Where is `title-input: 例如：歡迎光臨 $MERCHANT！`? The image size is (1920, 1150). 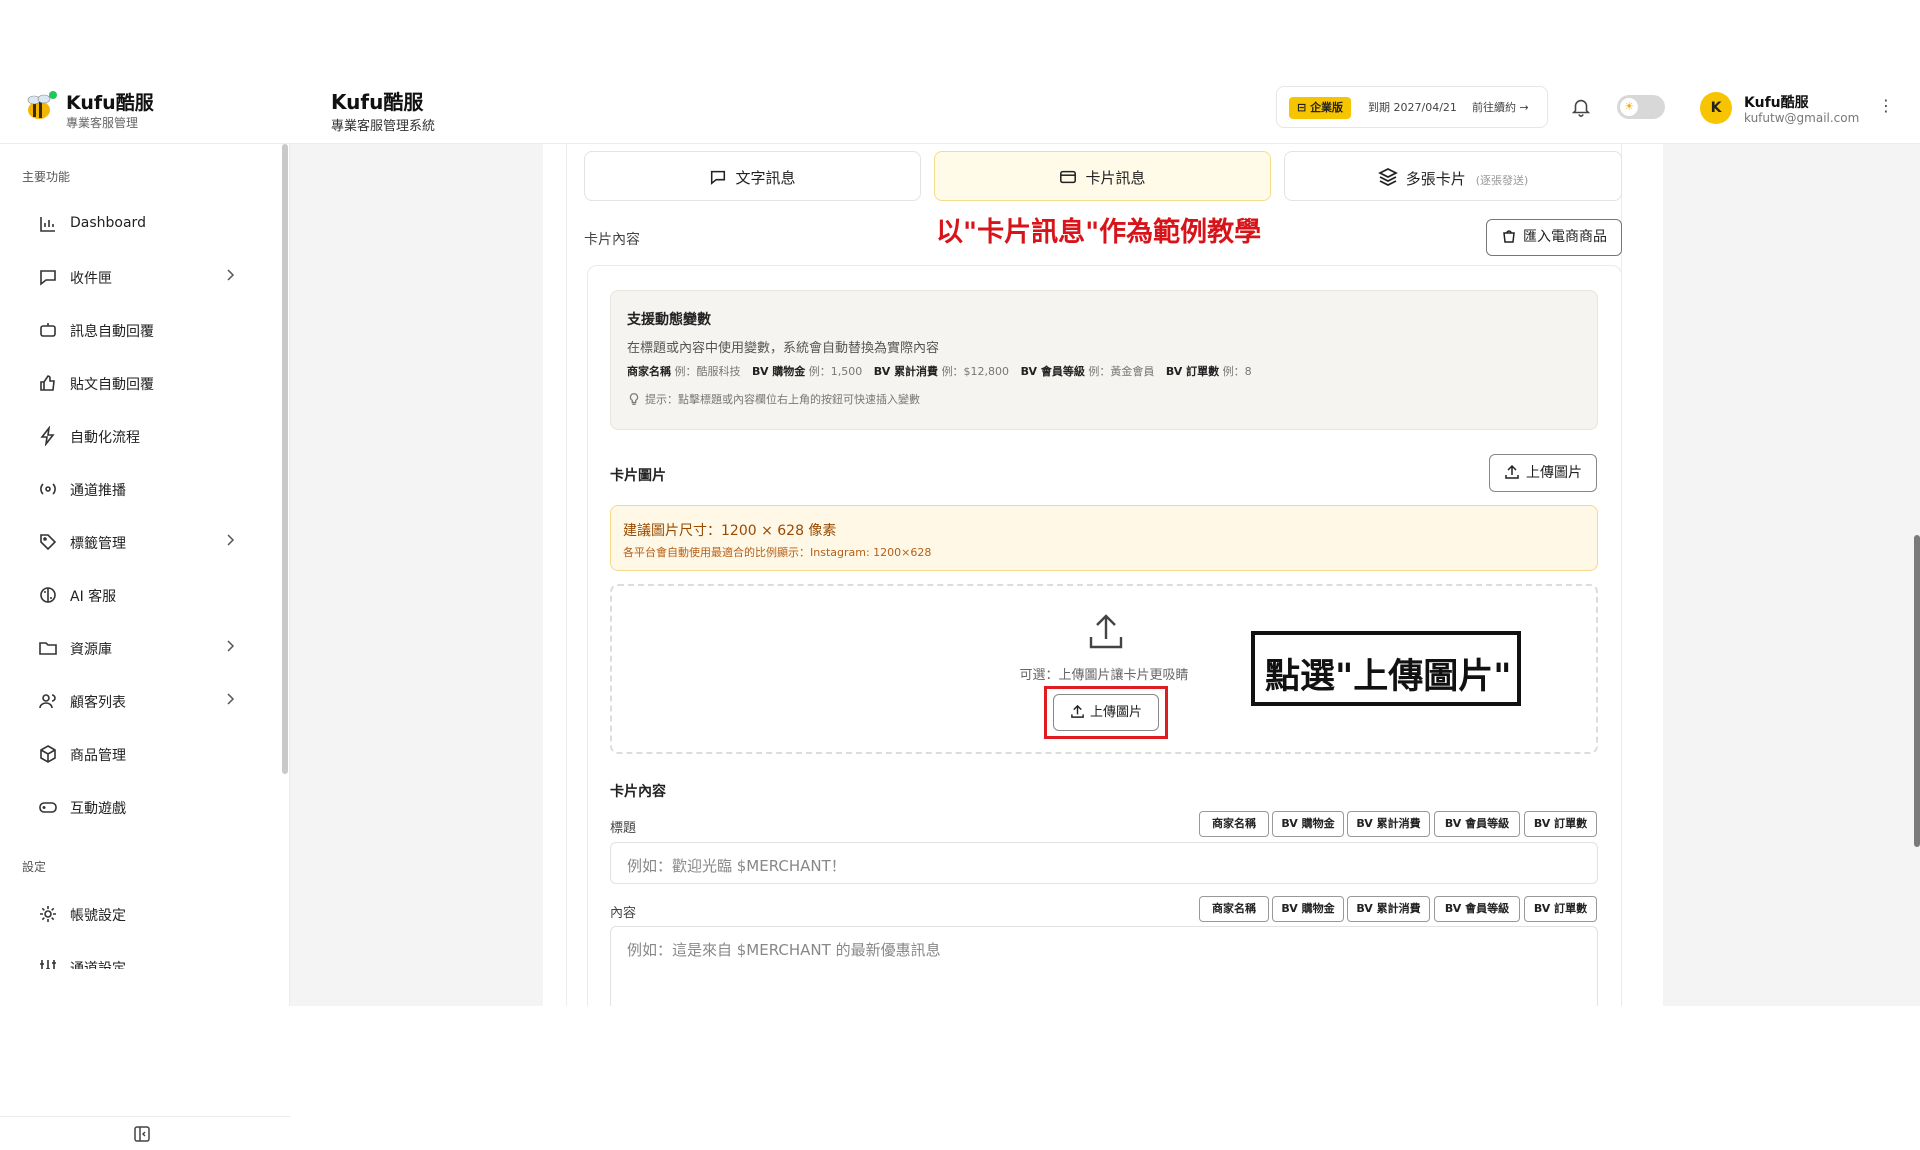 title-input: 例如：歡迎光臨 $MERCHANT！ is located at coordinates (1104, 863).